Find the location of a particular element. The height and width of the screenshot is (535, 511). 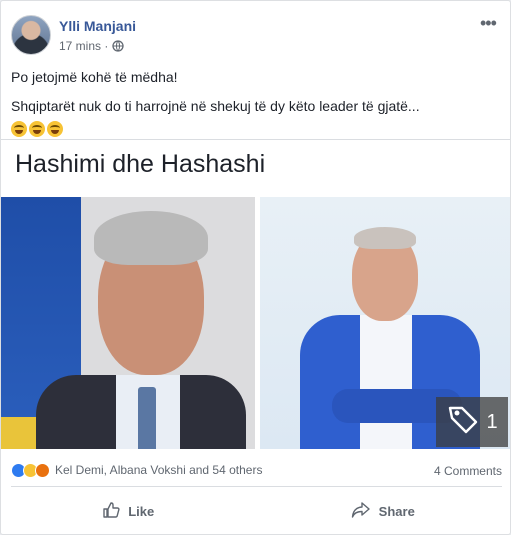

angry-reaction-icon is located at coordinates (42, 470).